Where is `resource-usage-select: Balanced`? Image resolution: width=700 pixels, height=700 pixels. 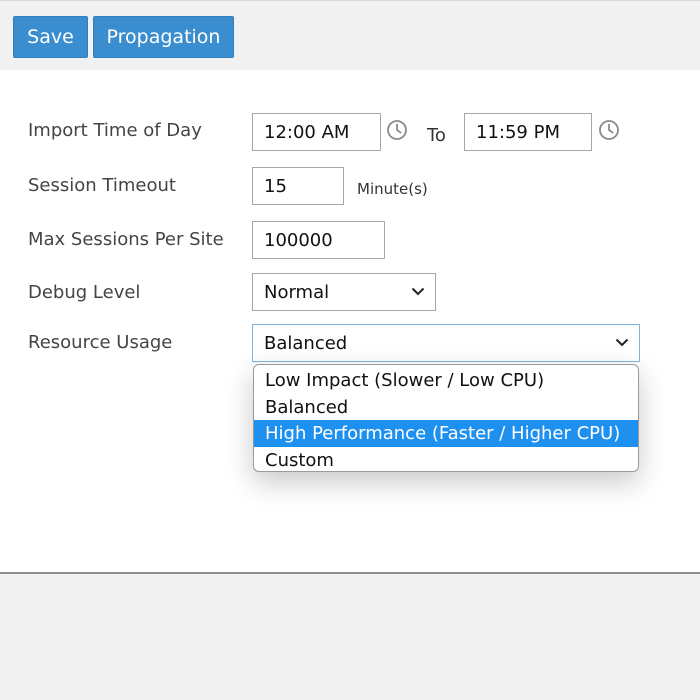 resource-usage-select: Balanced is located at coordinates (446, 343).